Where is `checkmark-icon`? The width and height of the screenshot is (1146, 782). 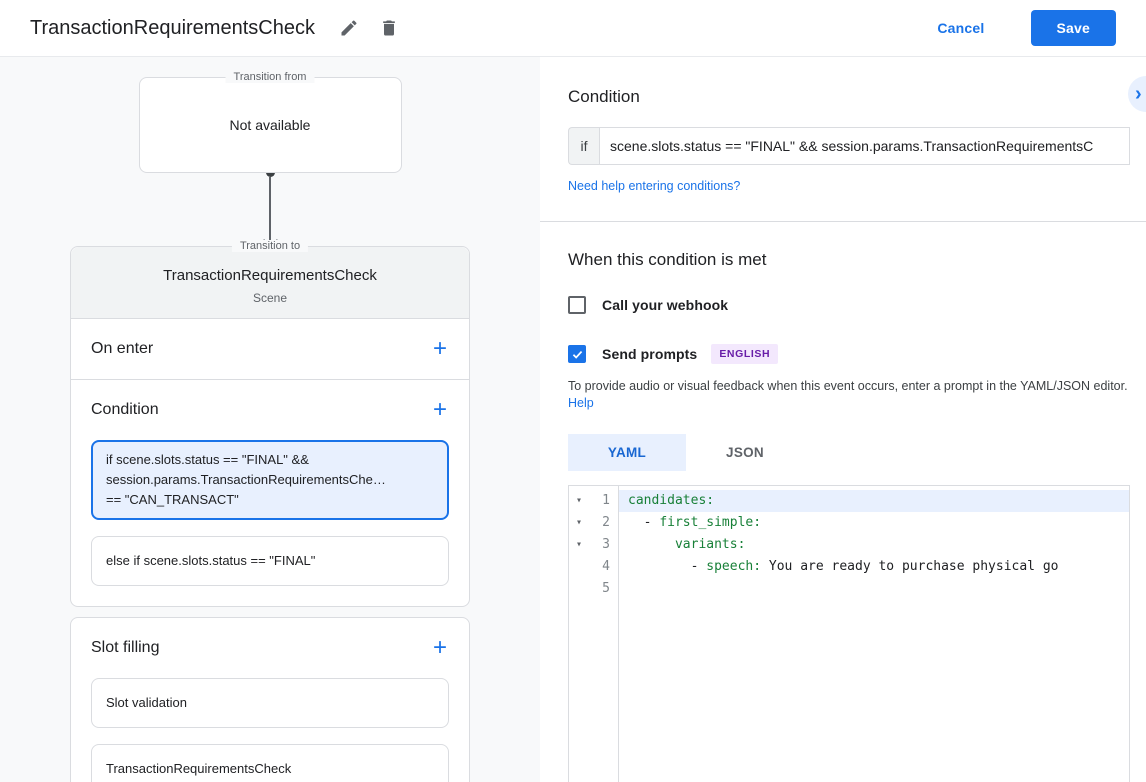
checkmark-icon is located at coordinates (577, 354).